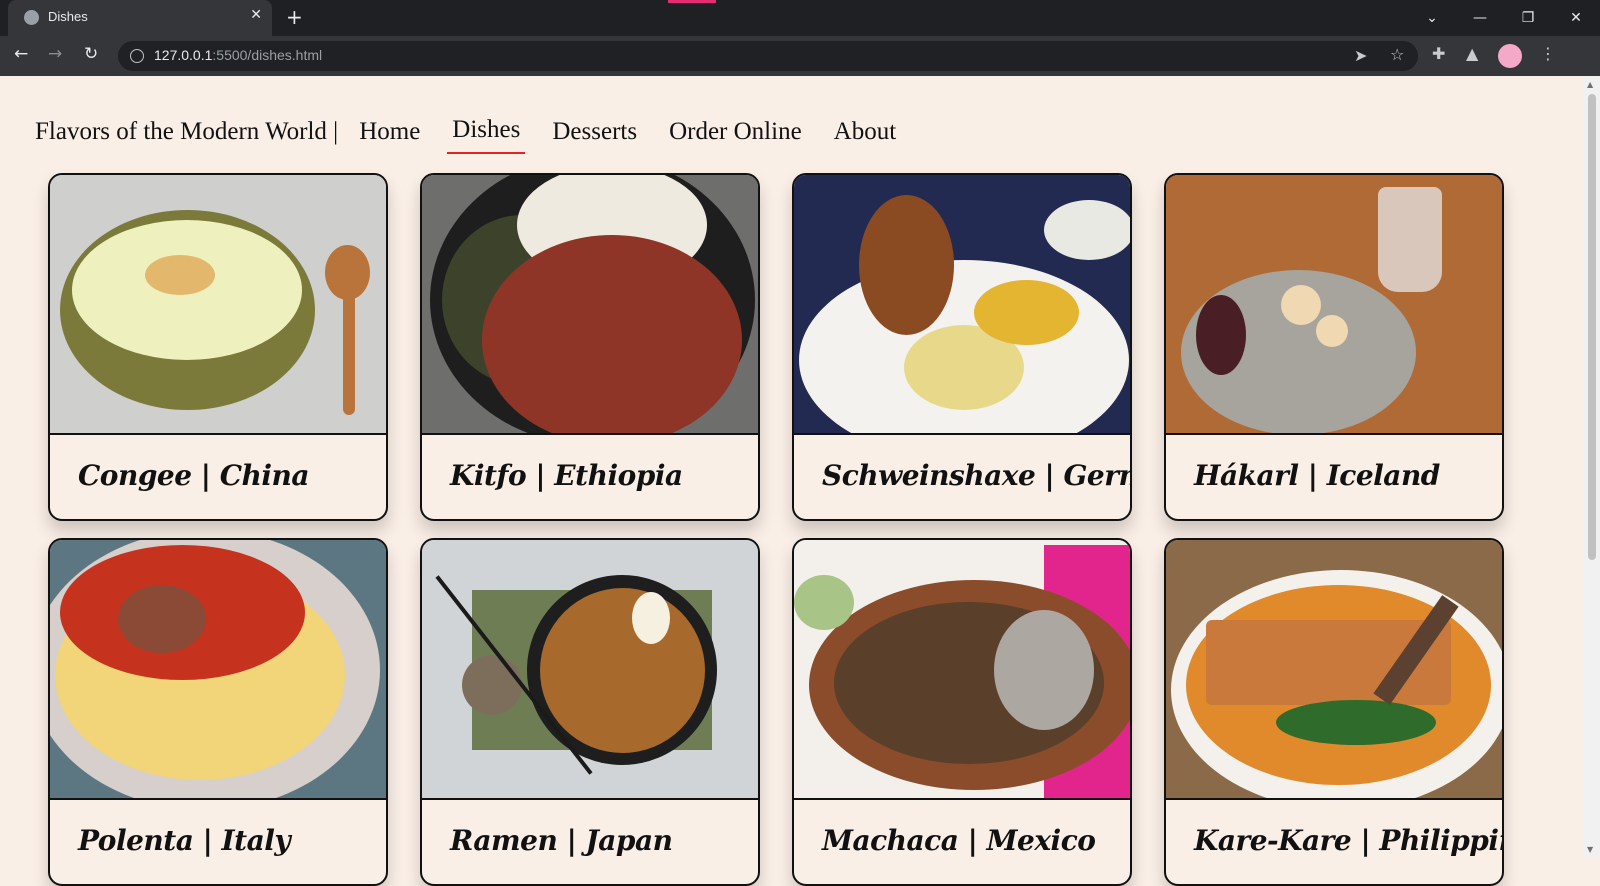 The image size is (1600, 886). Describe the element at coordinates (1348, 840) in the screenshot. I see `dish-title: Kare-Kare | Philippines` at that location.